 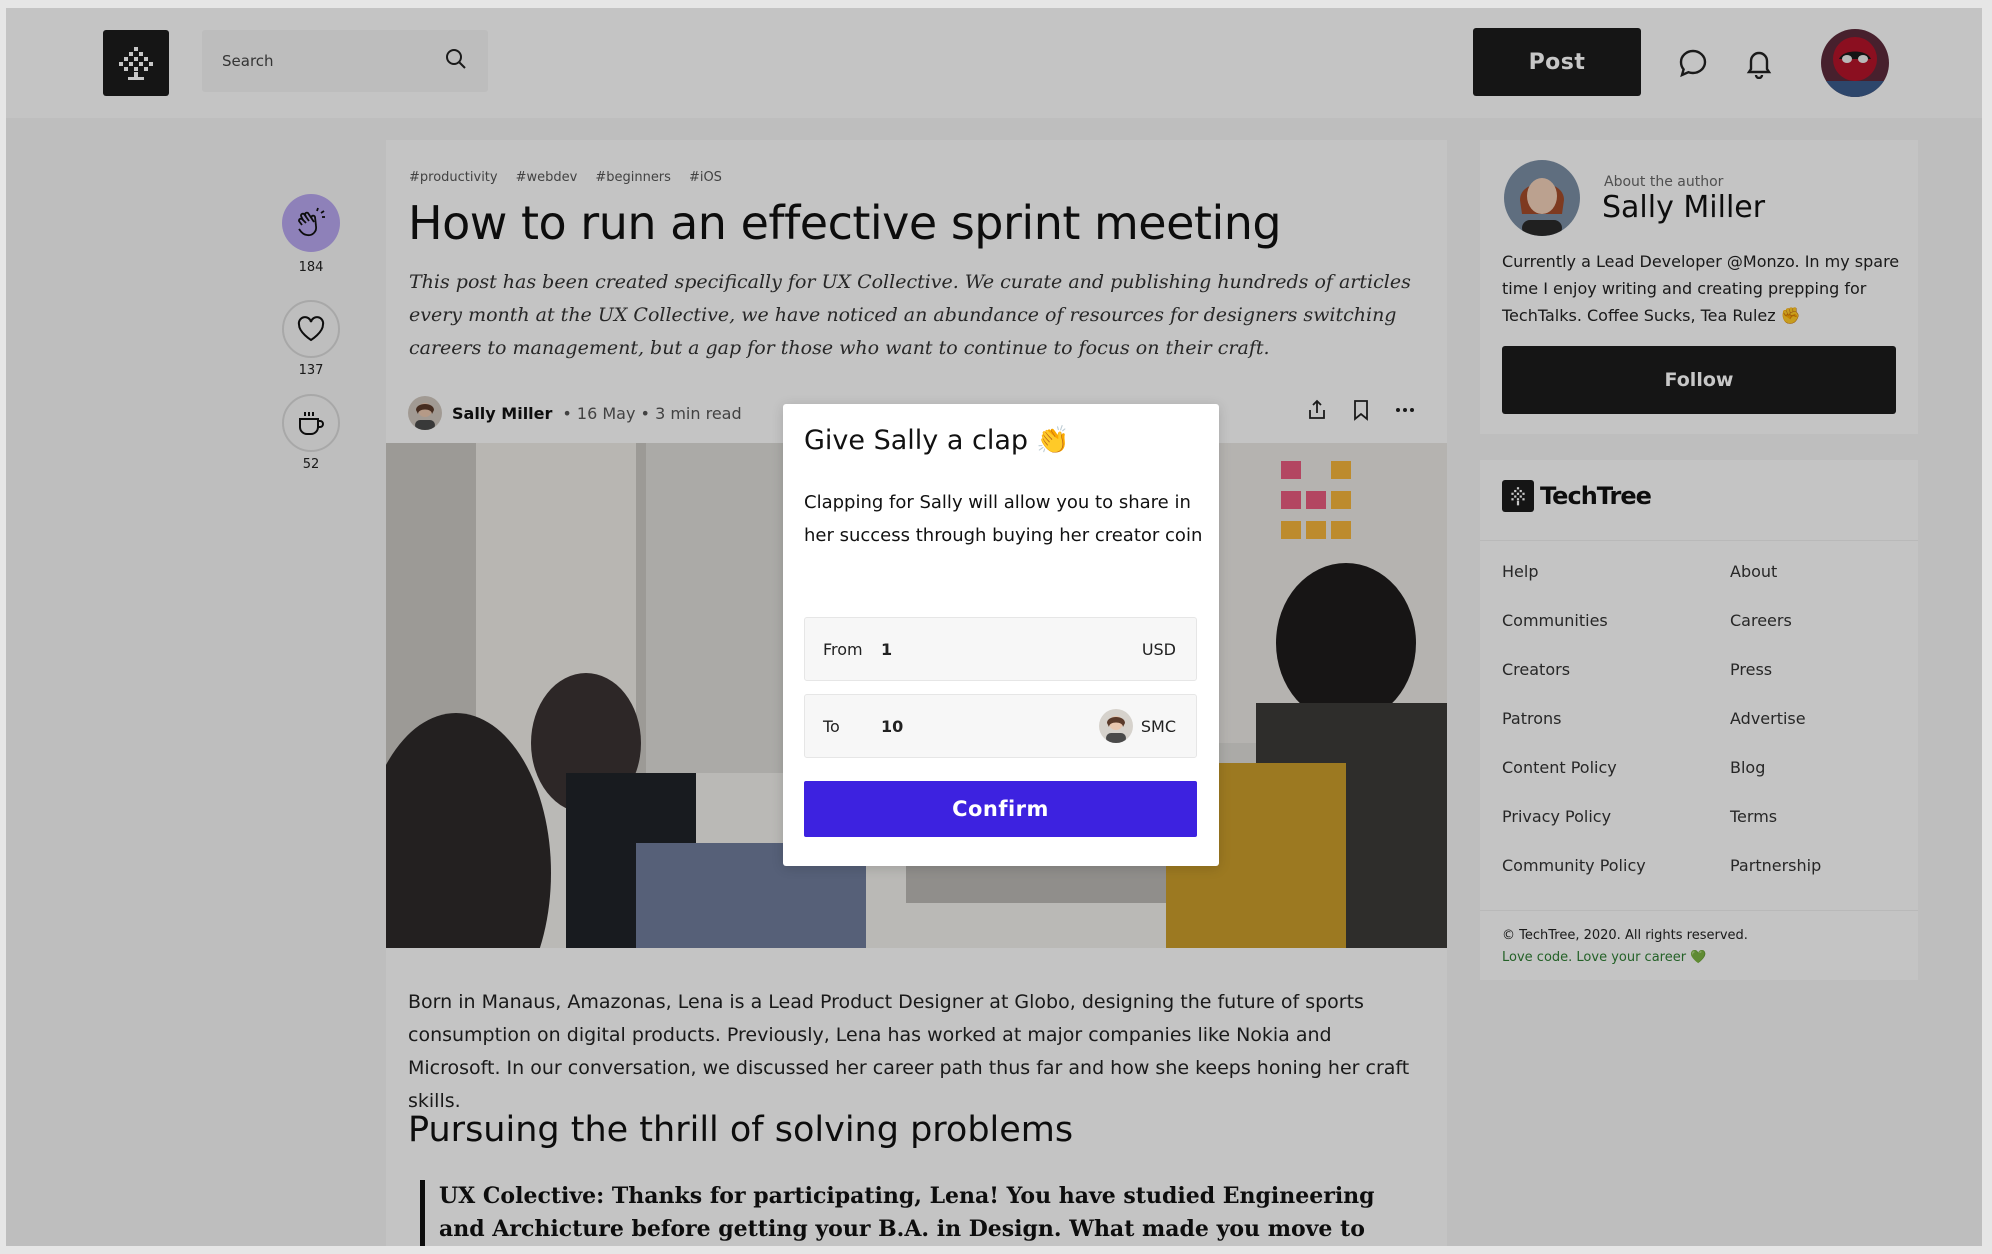 I want to click on to-amount-input: 10, so click(x=990, y=726).